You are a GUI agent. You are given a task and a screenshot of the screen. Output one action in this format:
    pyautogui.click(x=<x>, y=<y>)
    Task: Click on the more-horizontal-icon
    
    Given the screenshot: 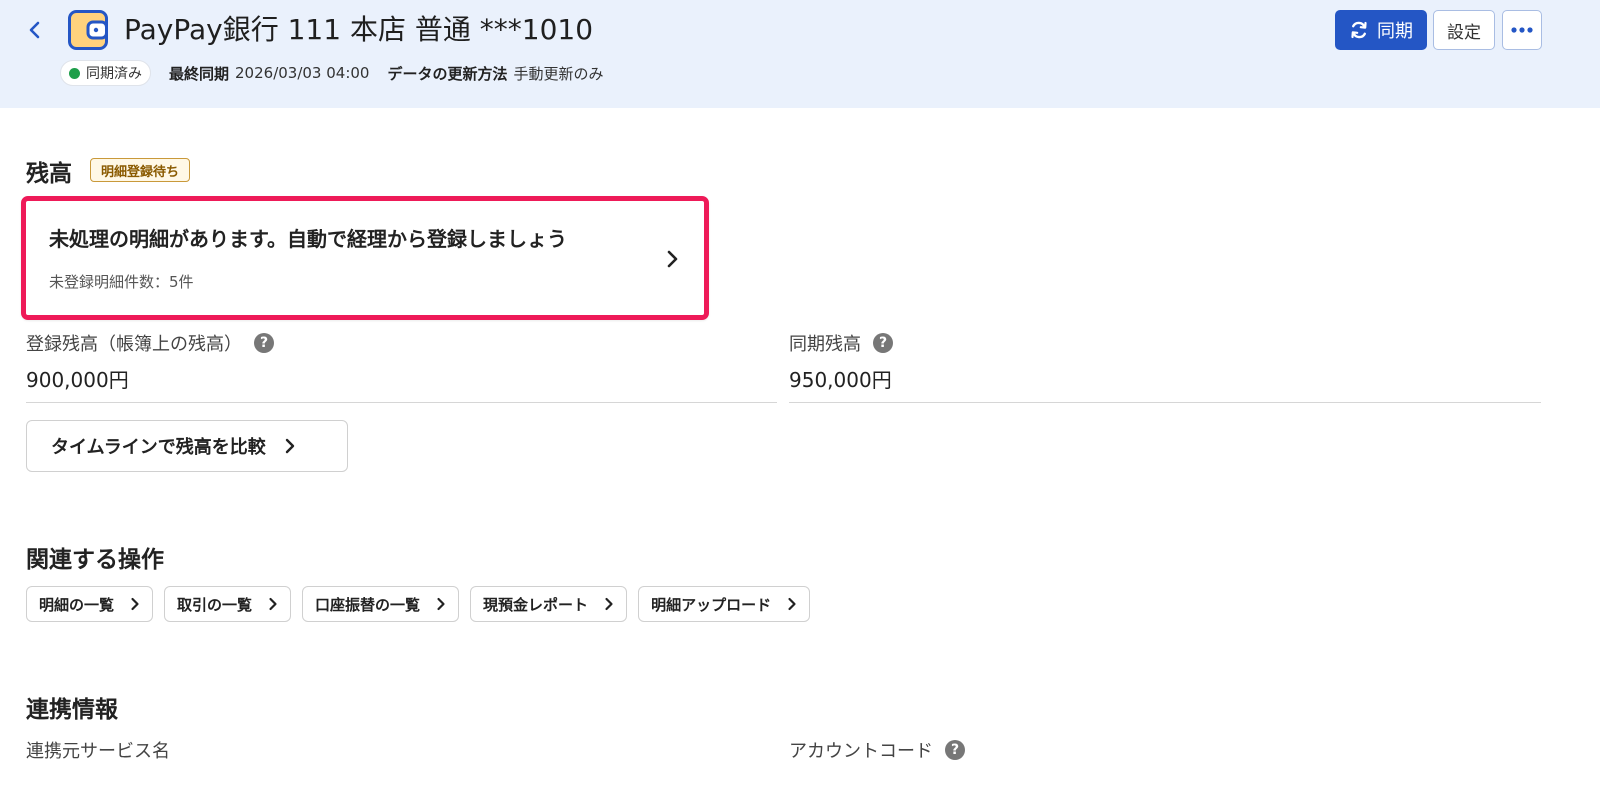 What is the action you would take?
    pyautogui.click(x=1522, y=30)
    